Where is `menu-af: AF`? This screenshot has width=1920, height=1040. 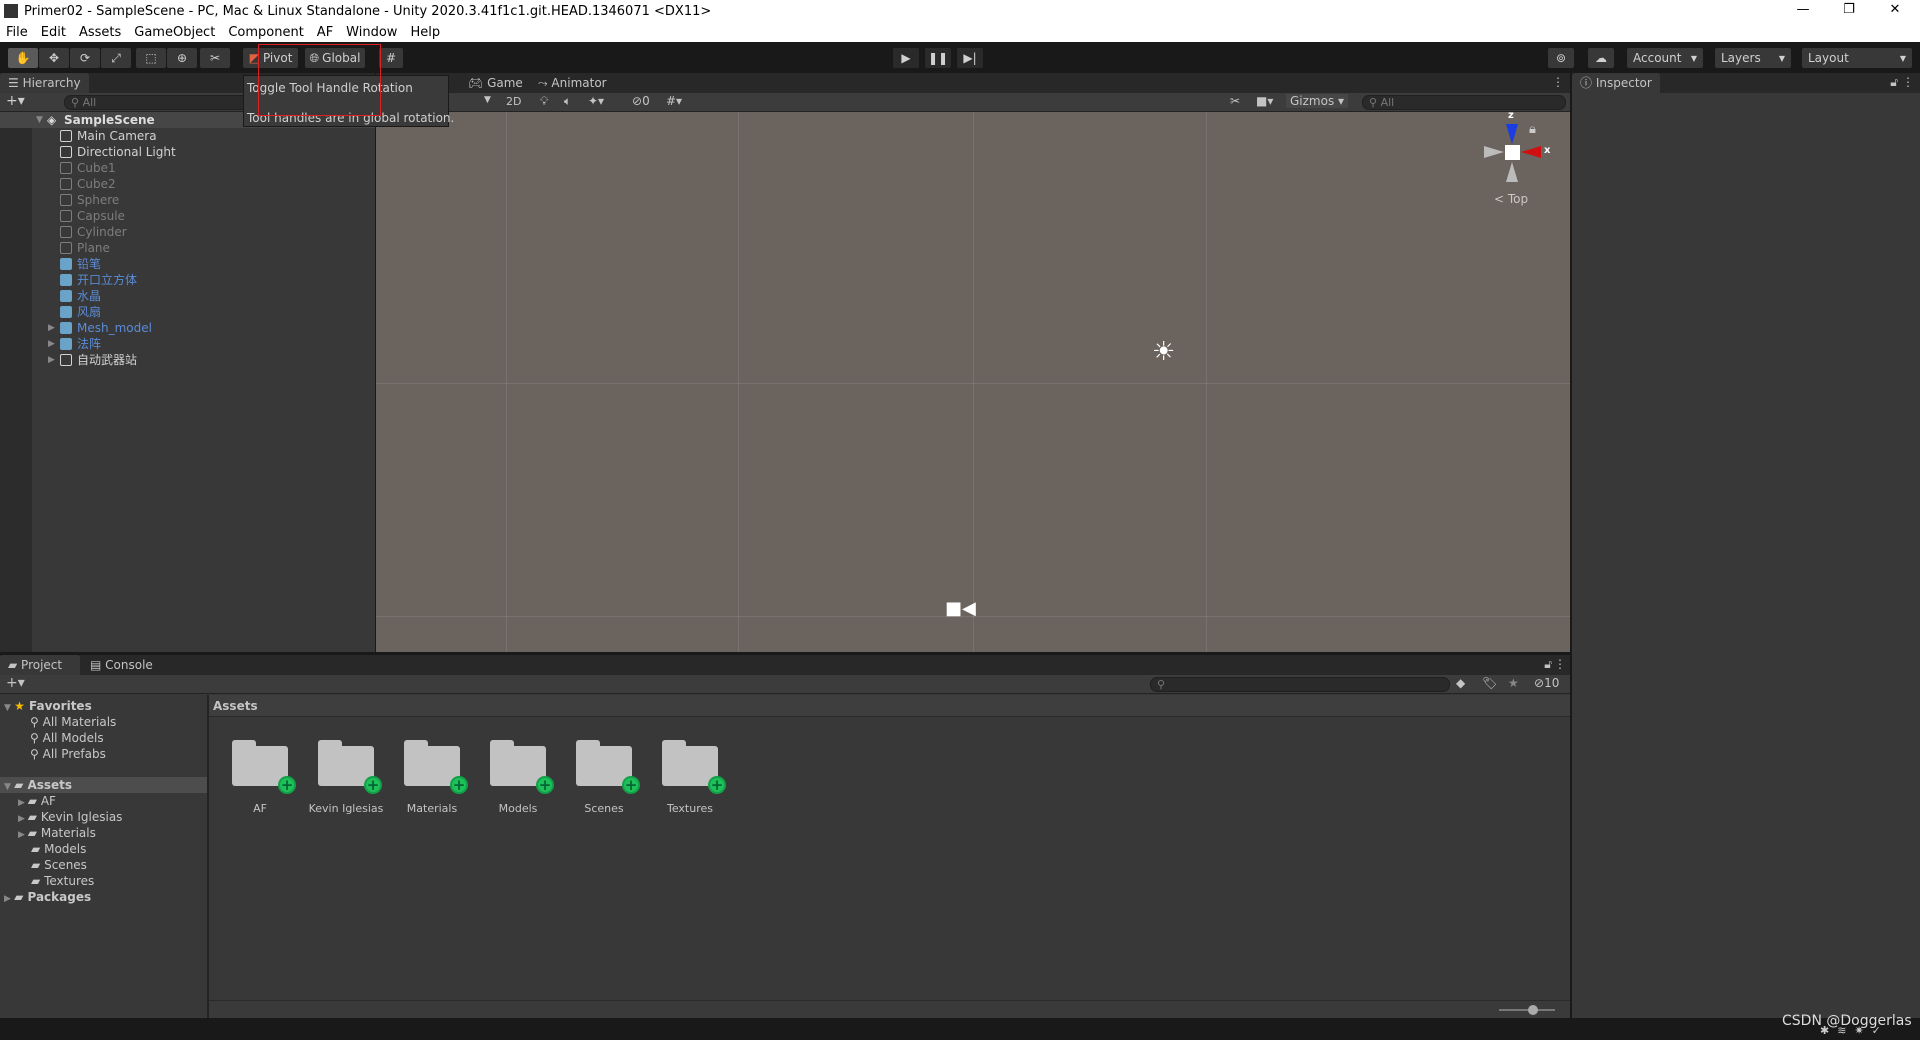
menu-af: AF is located at coordinates (325, 32).